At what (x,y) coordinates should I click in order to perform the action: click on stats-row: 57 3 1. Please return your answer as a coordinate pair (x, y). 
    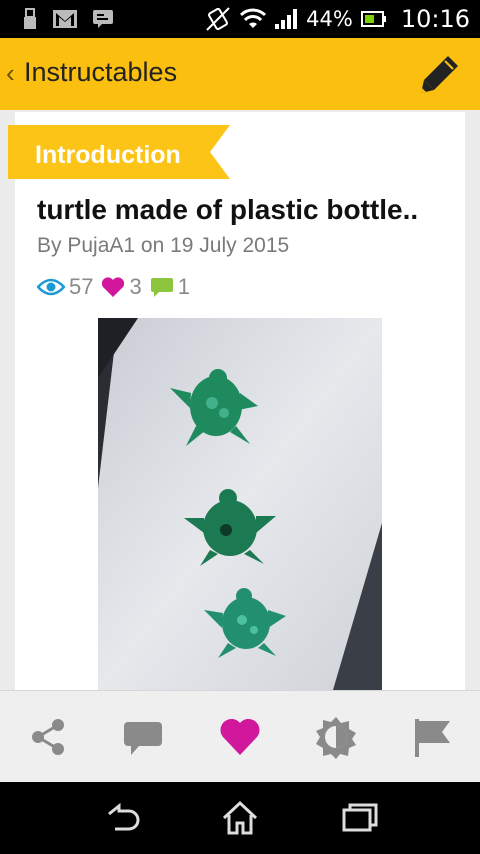
    Looking at the image, I should click on (117, 287).